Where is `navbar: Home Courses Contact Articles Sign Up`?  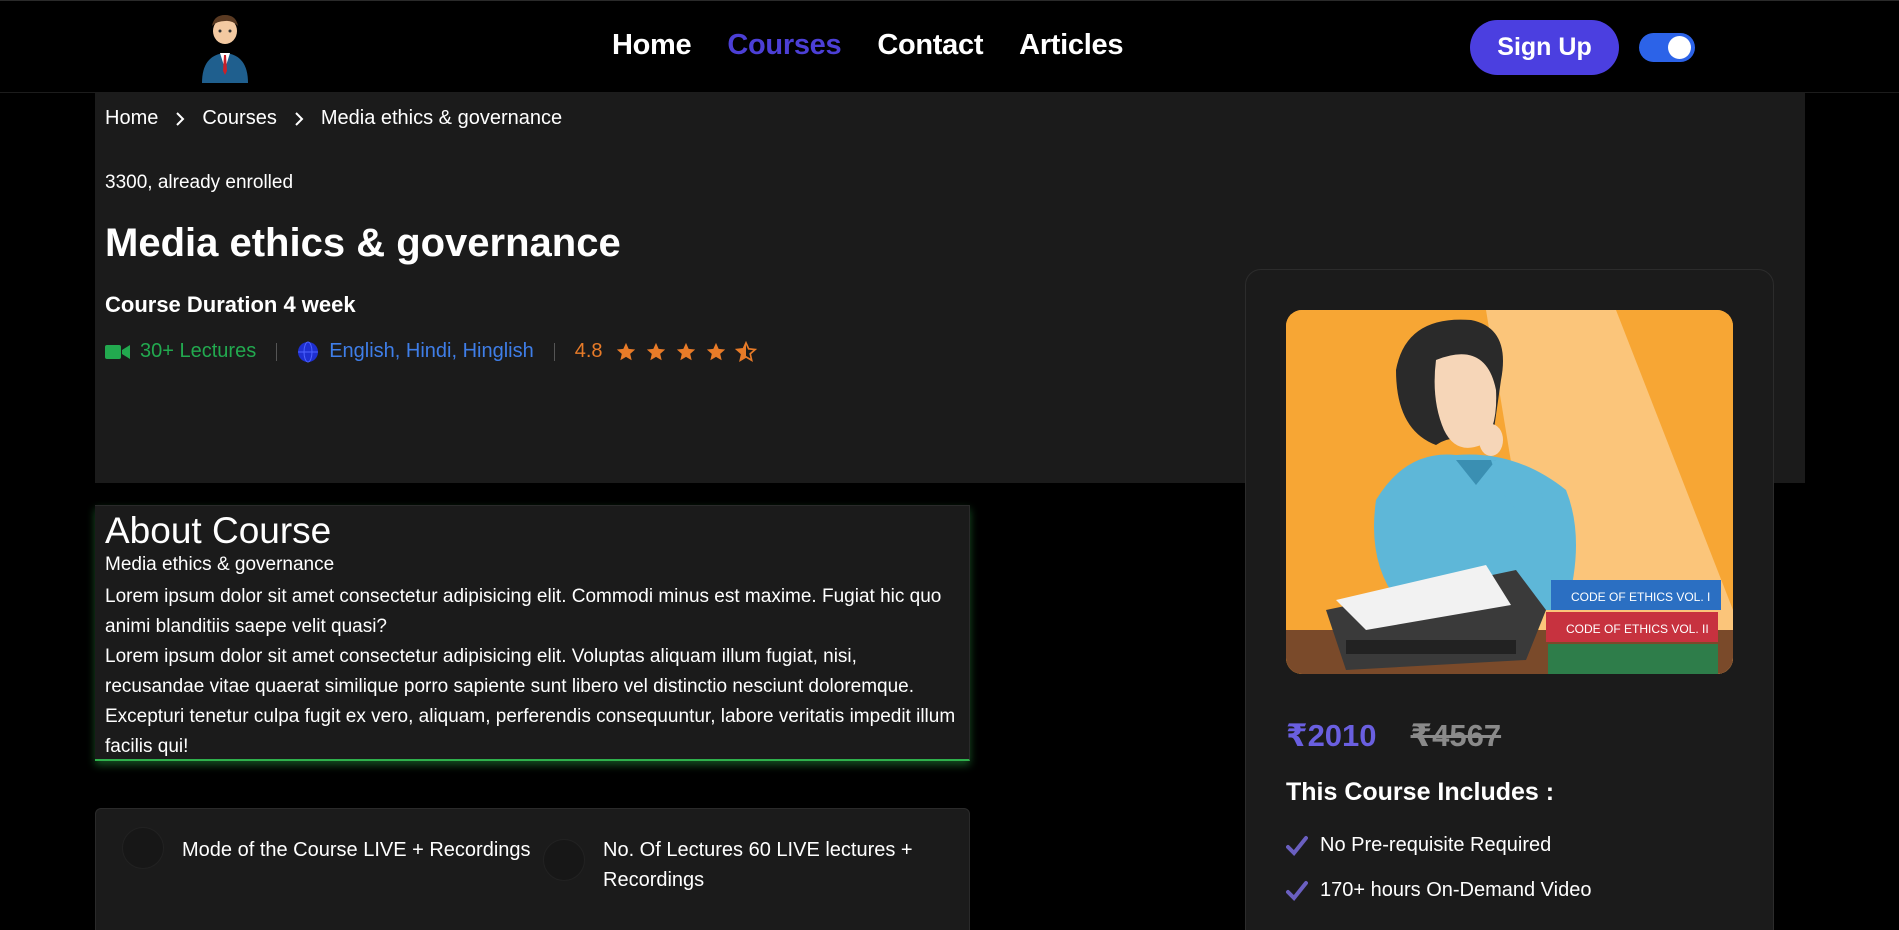 navbar: Home Courses Contact Articles Sign Up is located at coordinates (949, 46).